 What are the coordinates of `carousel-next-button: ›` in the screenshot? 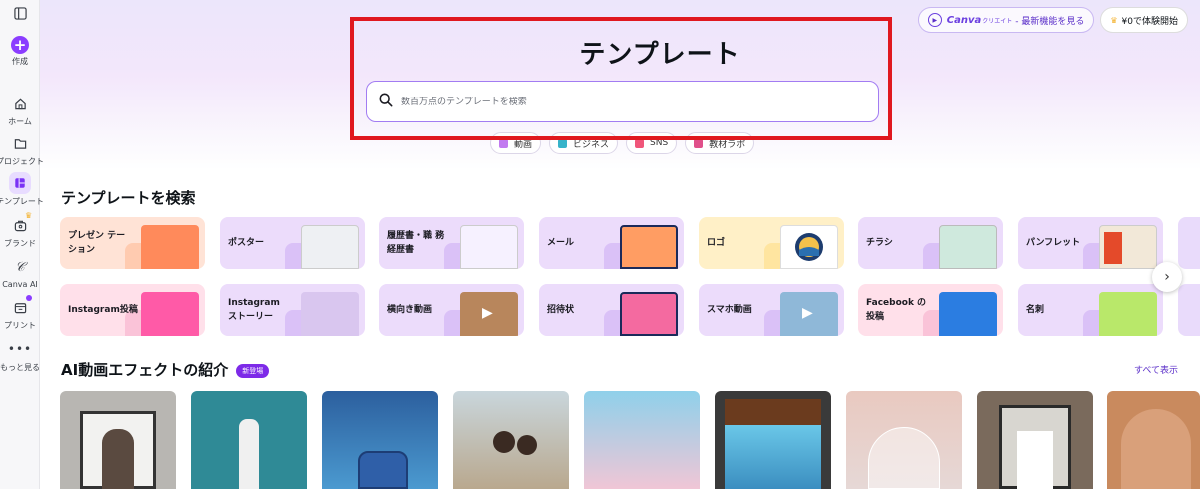 It's located at (1167, 277).